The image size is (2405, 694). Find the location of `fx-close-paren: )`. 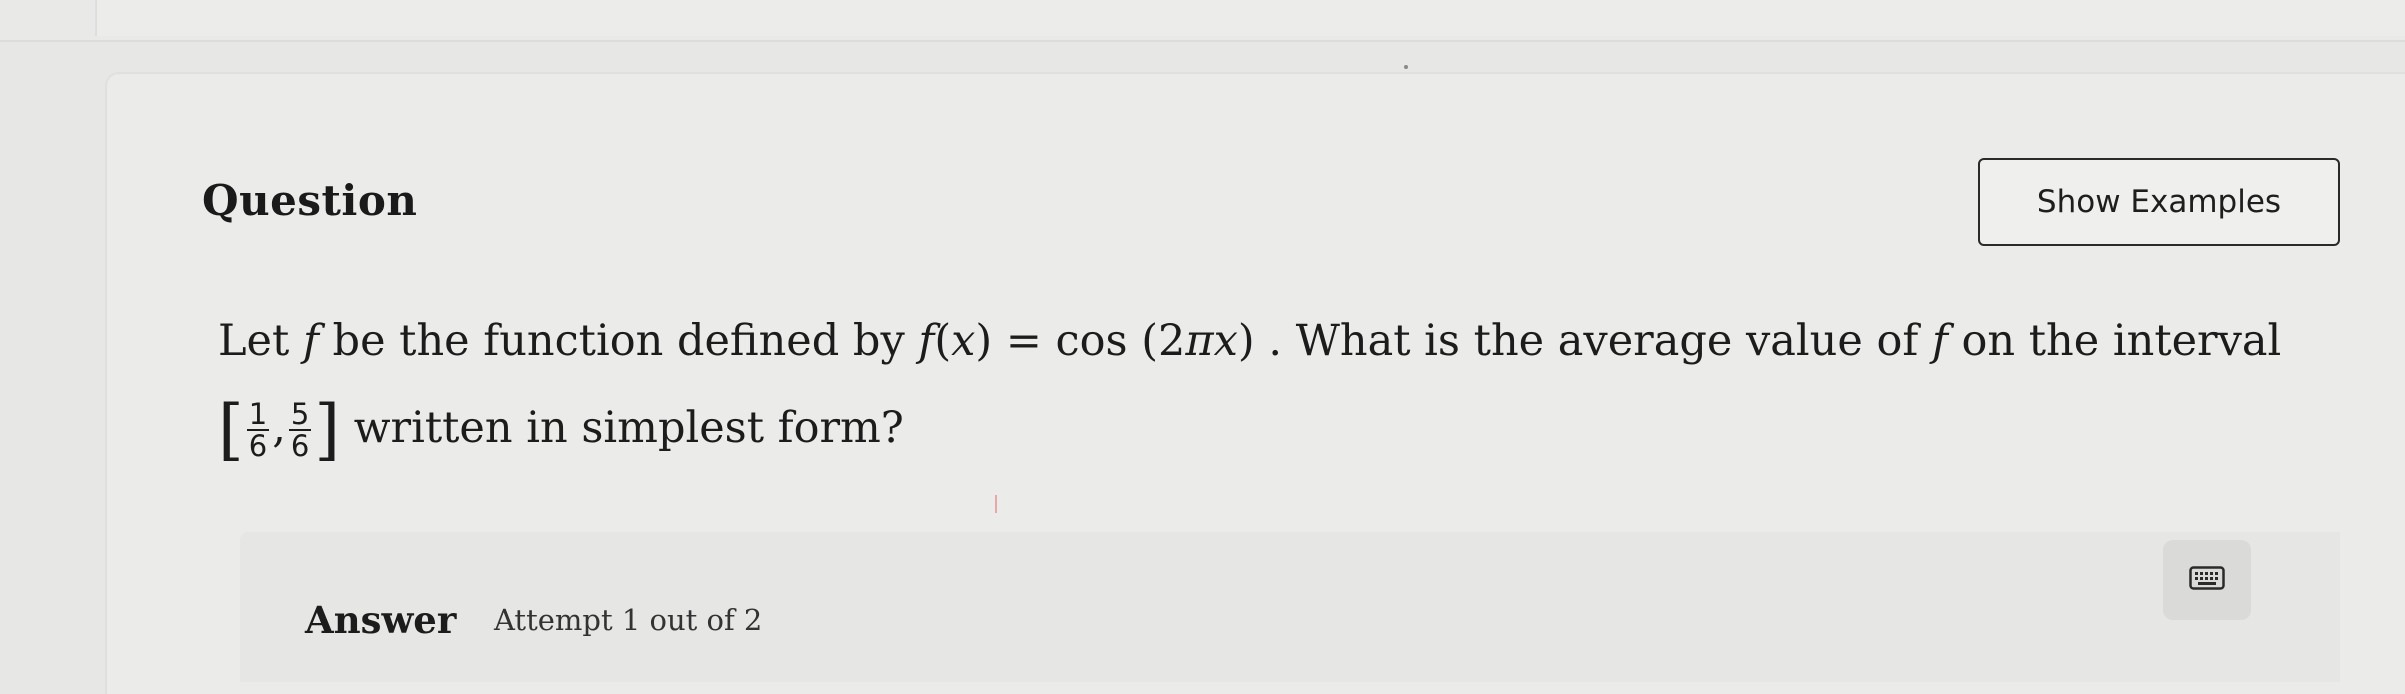

fx-close-paren: ) is located at coordinates (984, 341).